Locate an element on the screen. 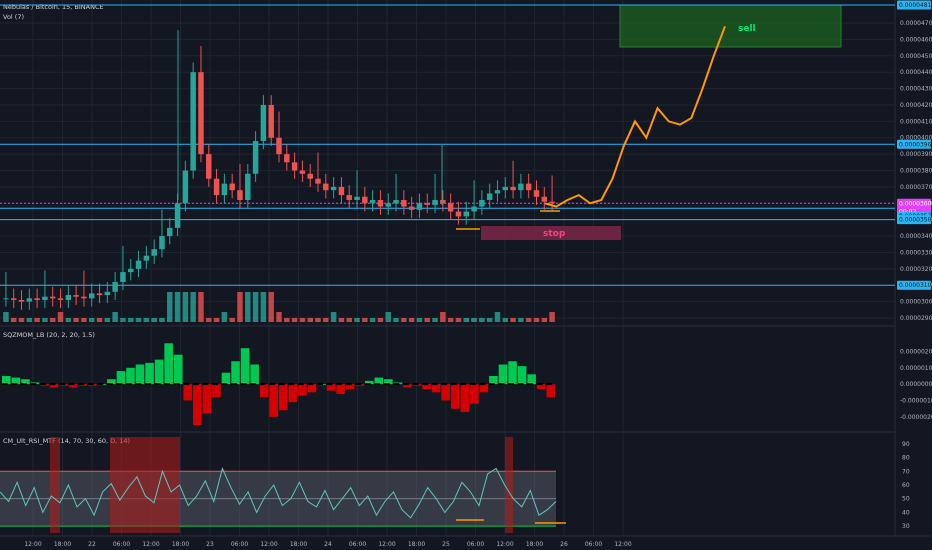 The width and height of the screenshot is (932, 550). rsi-tick-label: 90 is located at coordinates (906, 444).